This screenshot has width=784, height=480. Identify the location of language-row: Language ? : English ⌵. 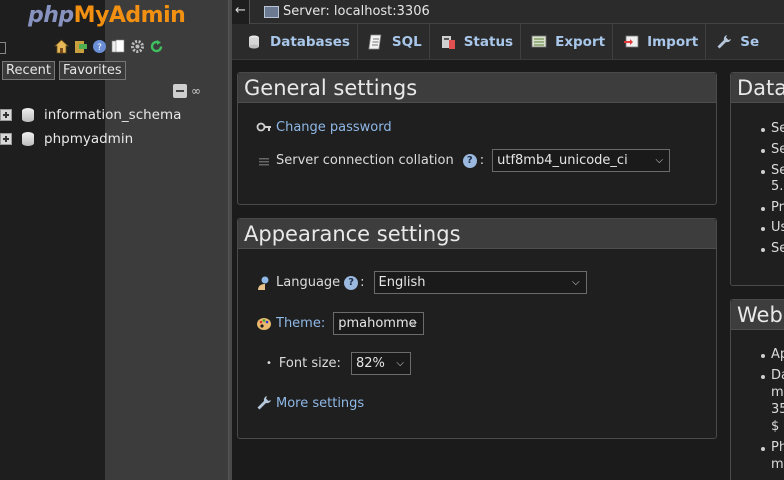
(421, 282).